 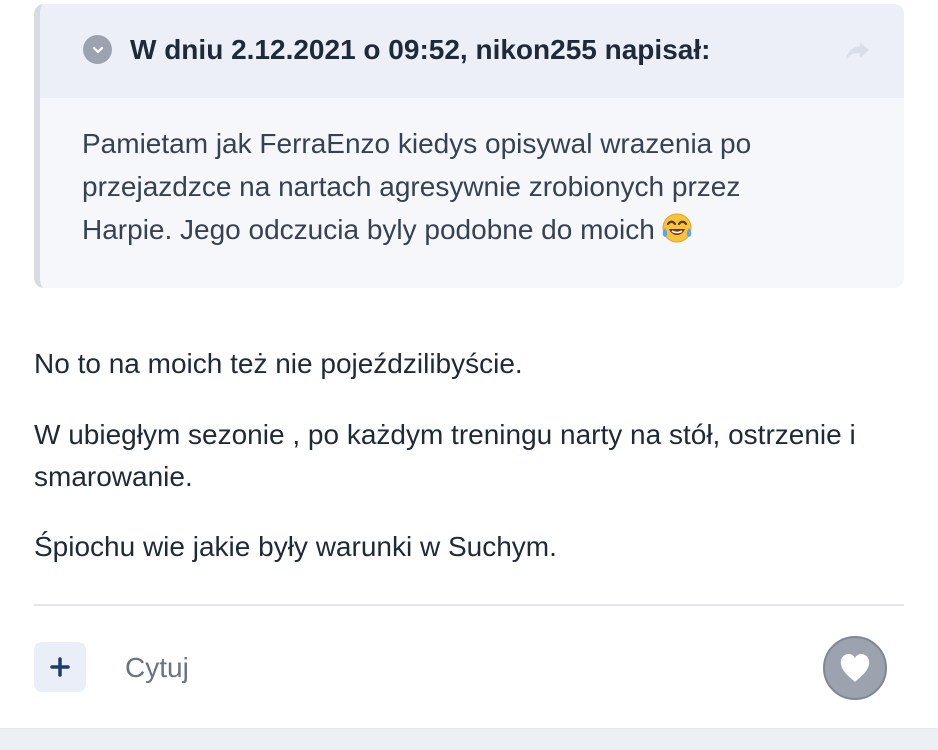 I want to click on post-divider, so click(x=469, y=605).